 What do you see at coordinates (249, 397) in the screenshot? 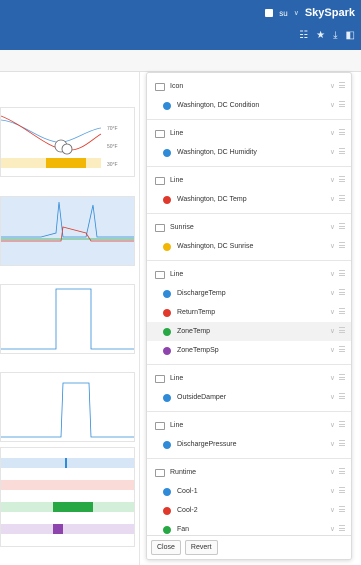
I see `series-row: OutsideDamper ∨` at bounding box center [249, 397].